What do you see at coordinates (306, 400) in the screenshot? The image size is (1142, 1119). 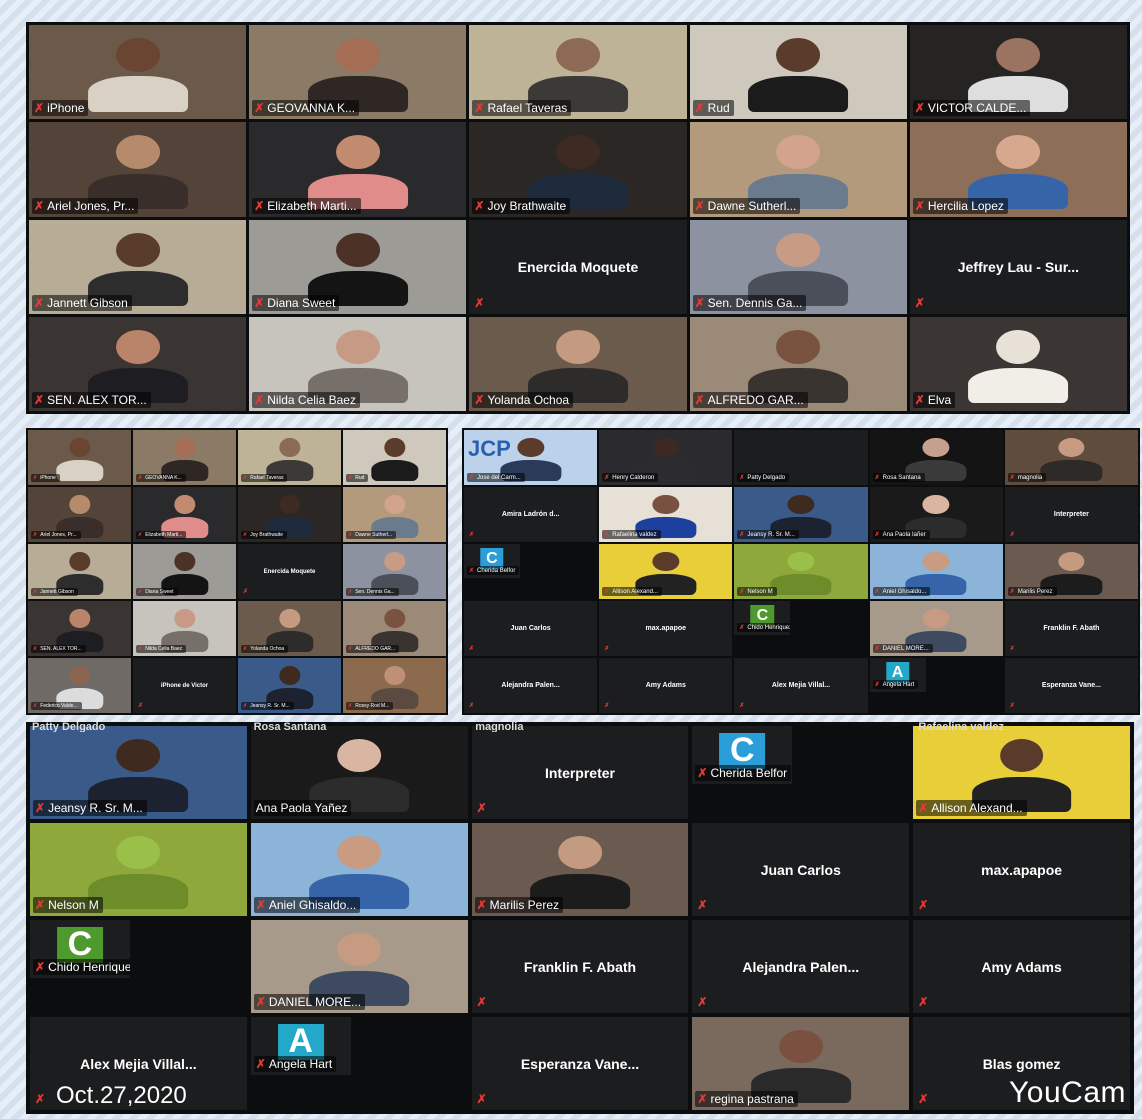 I see `participant-name-label: ✗ Nilda Celia Baez` at bounding box center [306, 400].